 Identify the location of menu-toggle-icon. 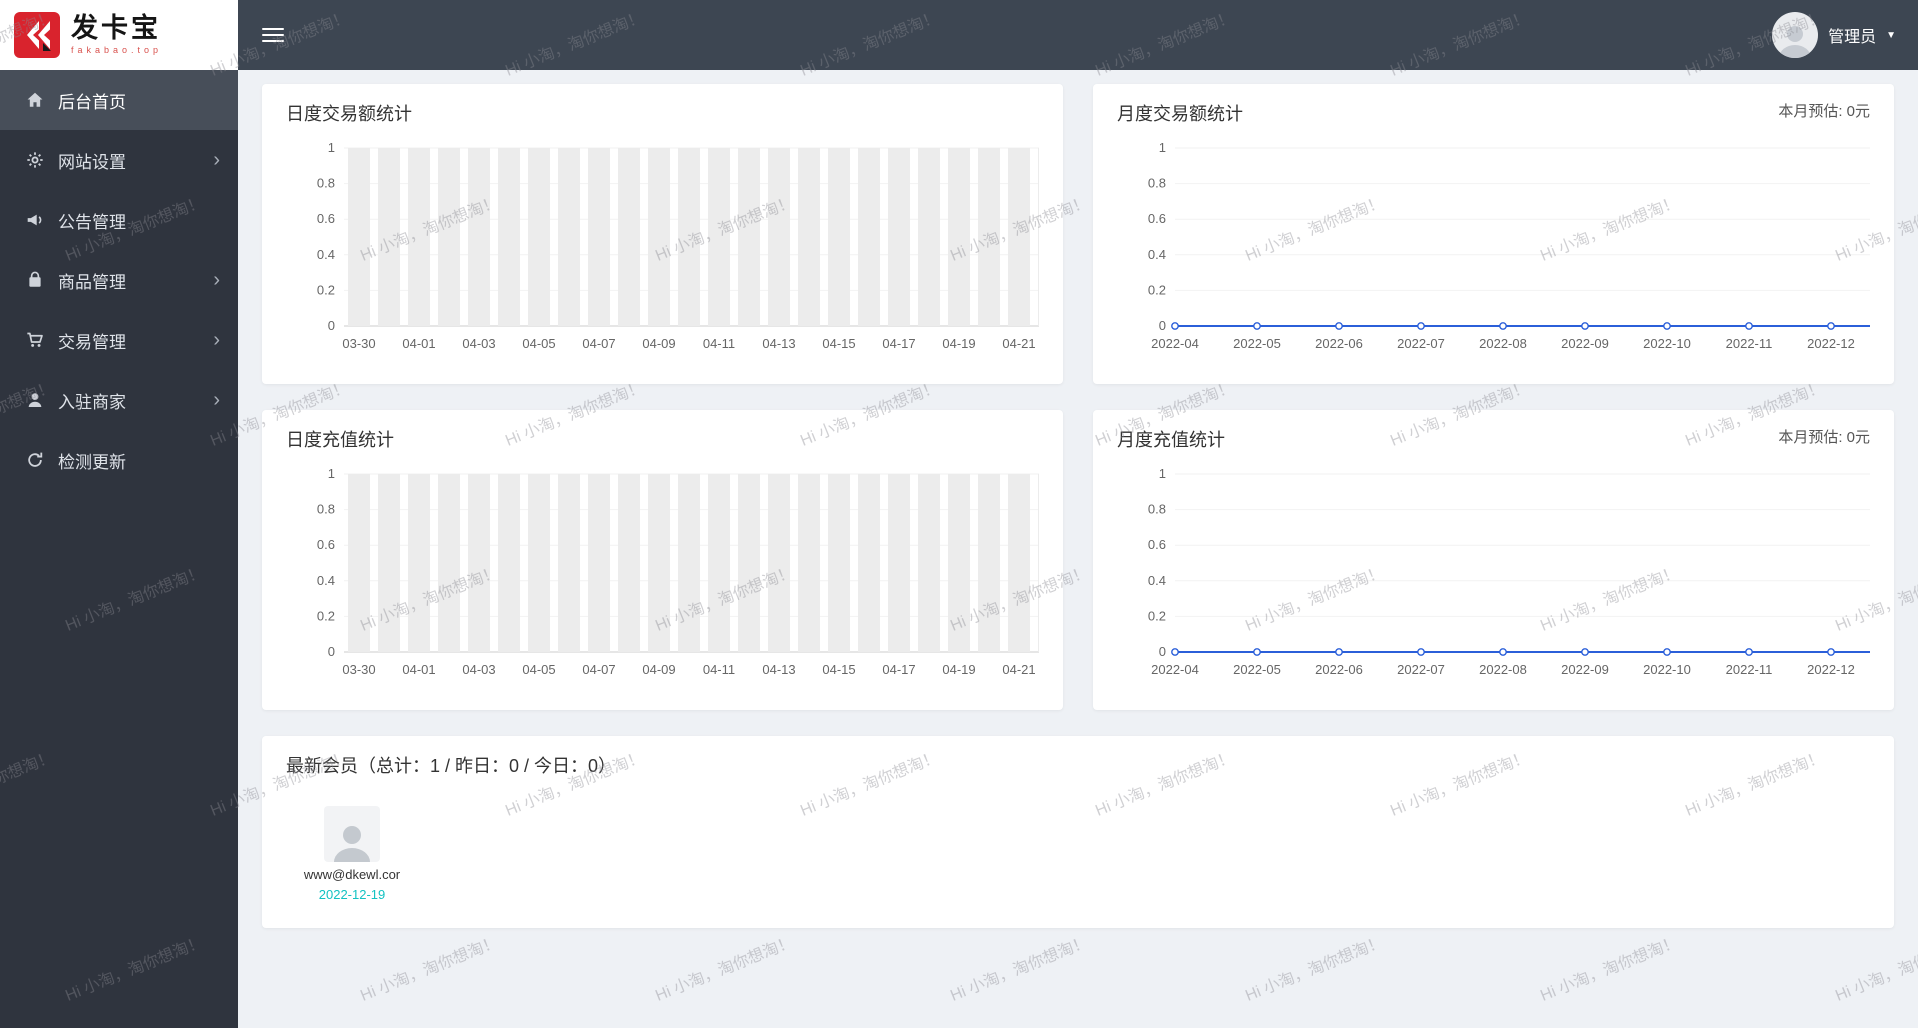
(273, 35).